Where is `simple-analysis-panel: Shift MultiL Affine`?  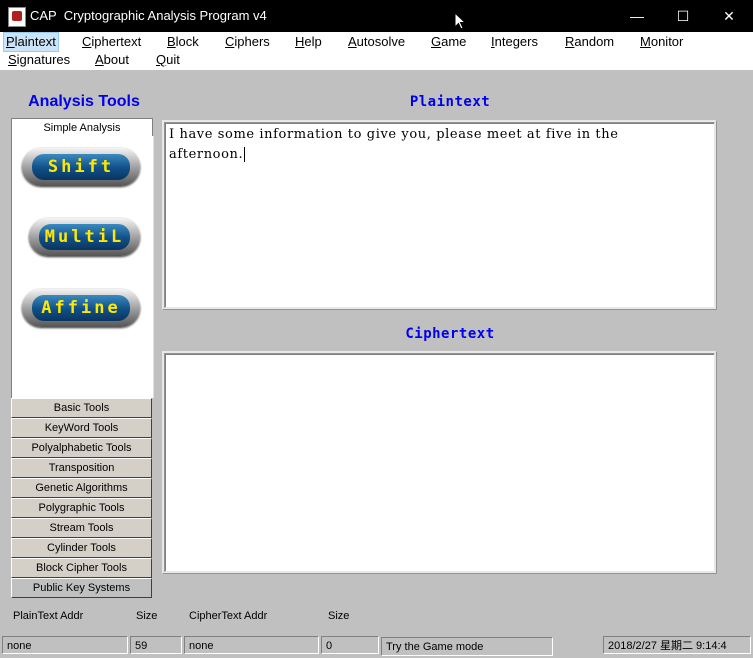
simple-analysis-panel: Shift MultiL Affine is located at coordinates (82, 267).